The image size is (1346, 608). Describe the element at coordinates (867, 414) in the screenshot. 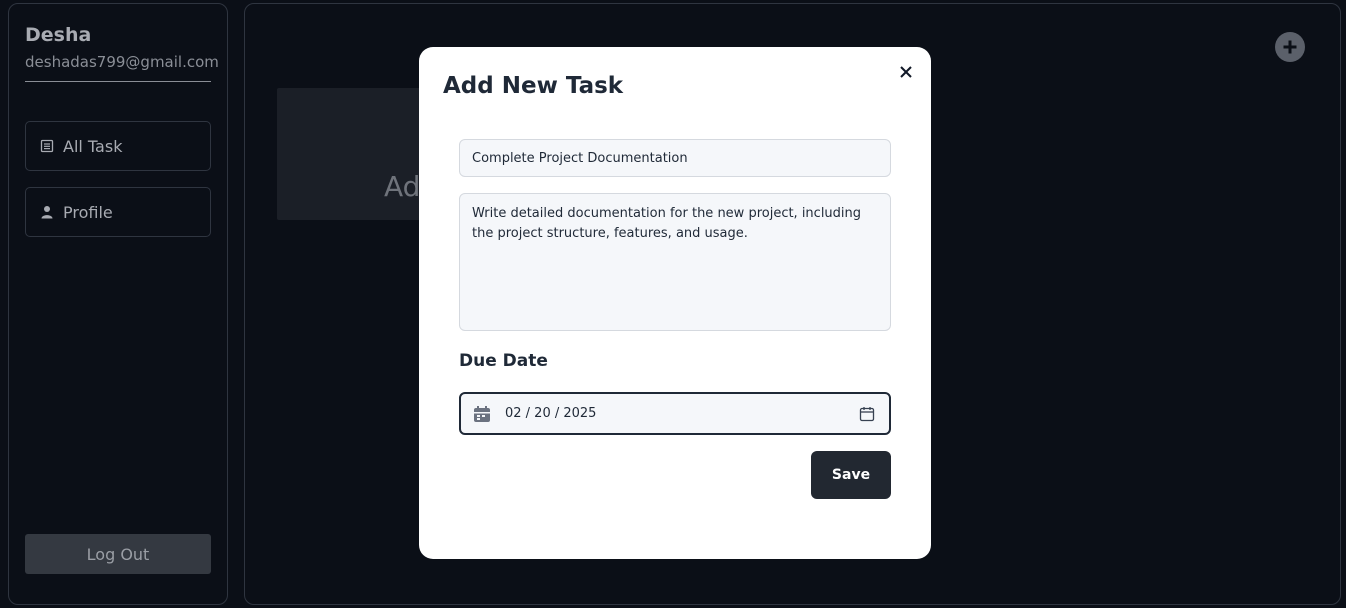

I see `calendar-picker-icon` at that location.